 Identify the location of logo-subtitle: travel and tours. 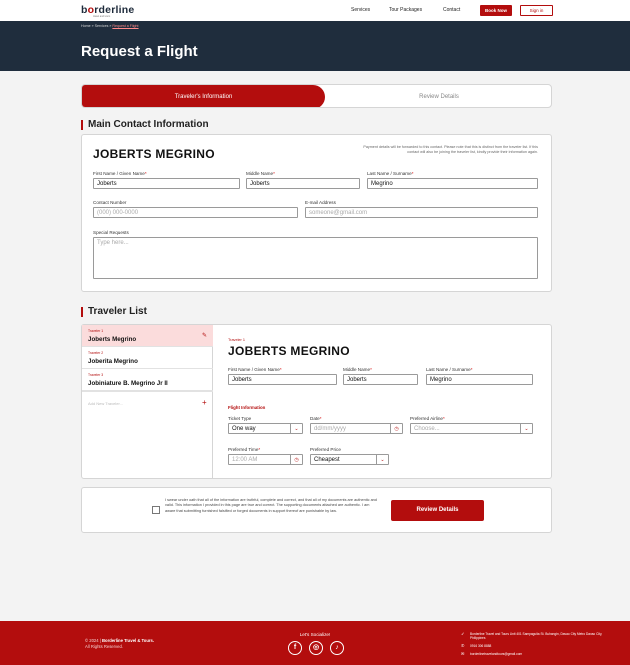
(102, 16).